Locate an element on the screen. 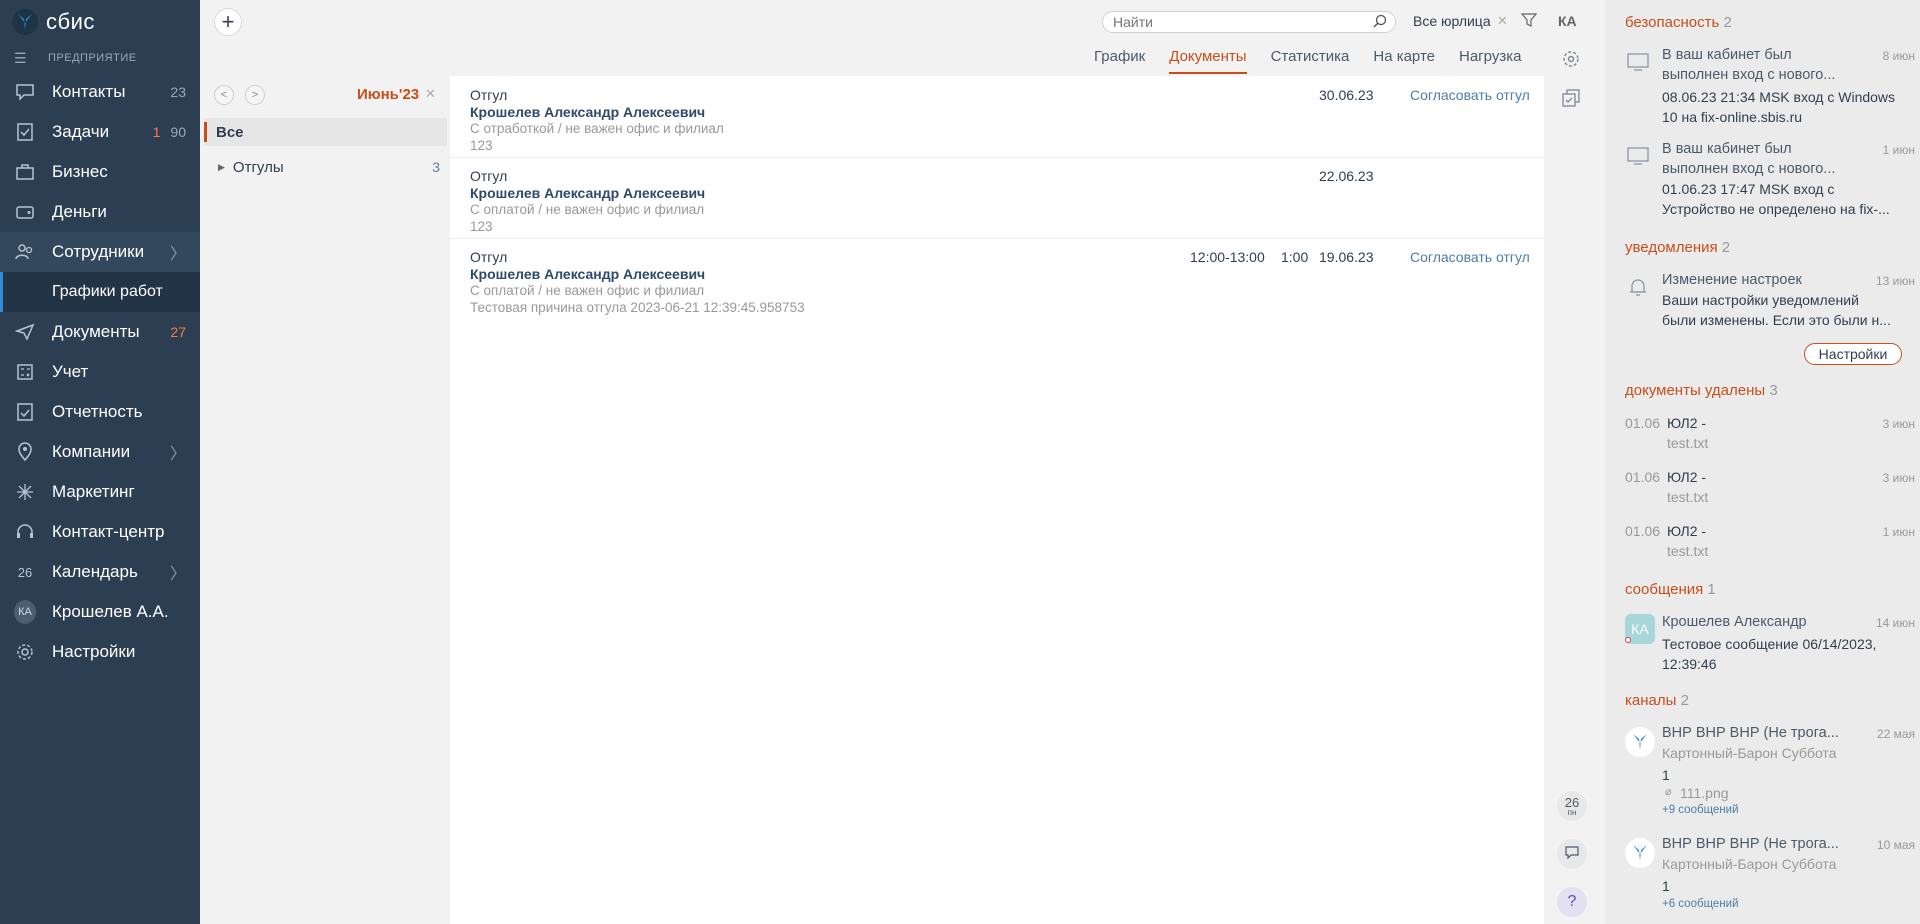 This screenshot has width=1920, height=924. folder-count: 3 is located at coordinates (436, 167).